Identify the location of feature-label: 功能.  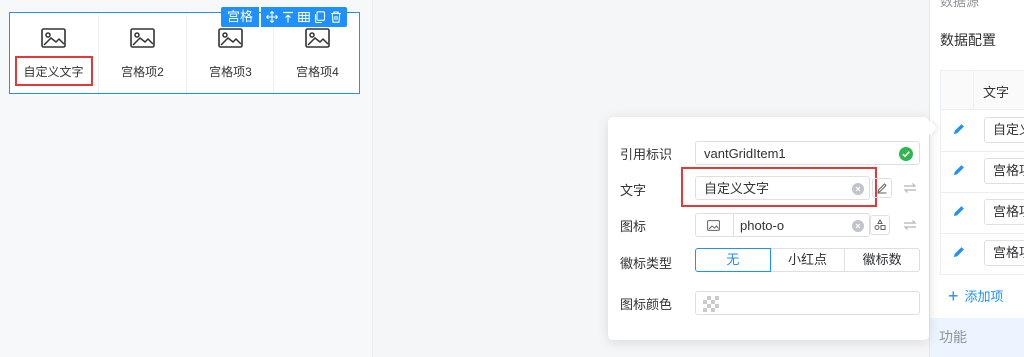
(953, 337).